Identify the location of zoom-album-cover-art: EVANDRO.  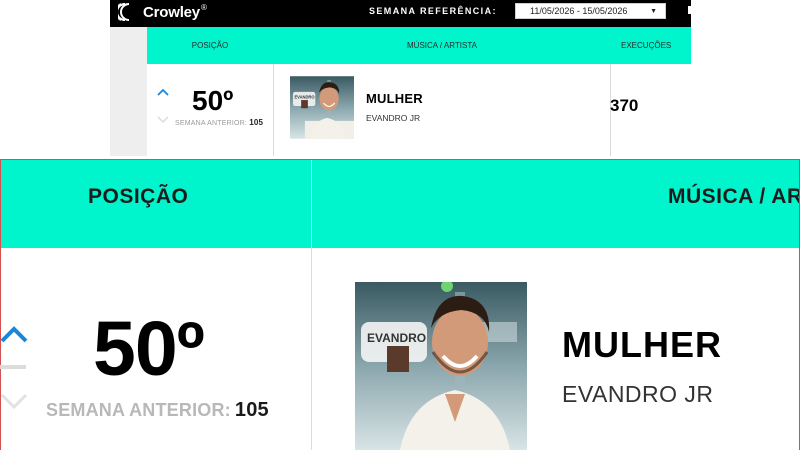
(441, 366).